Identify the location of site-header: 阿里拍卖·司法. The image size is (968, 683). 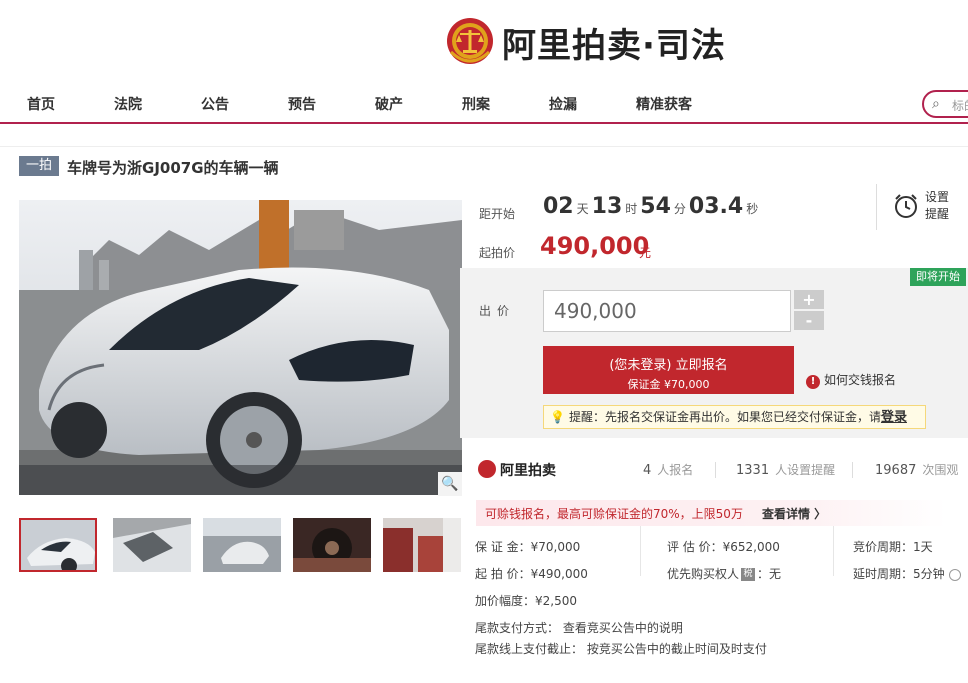
(484, 40).